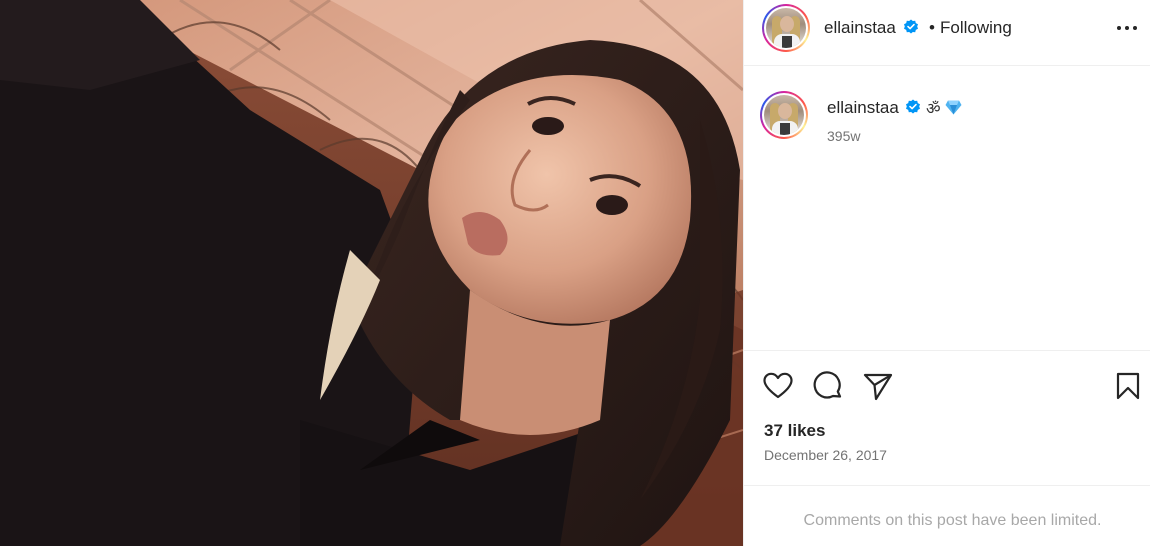  I want to click on comments-footer: Comments on this post have been limited., so click(947, 515).